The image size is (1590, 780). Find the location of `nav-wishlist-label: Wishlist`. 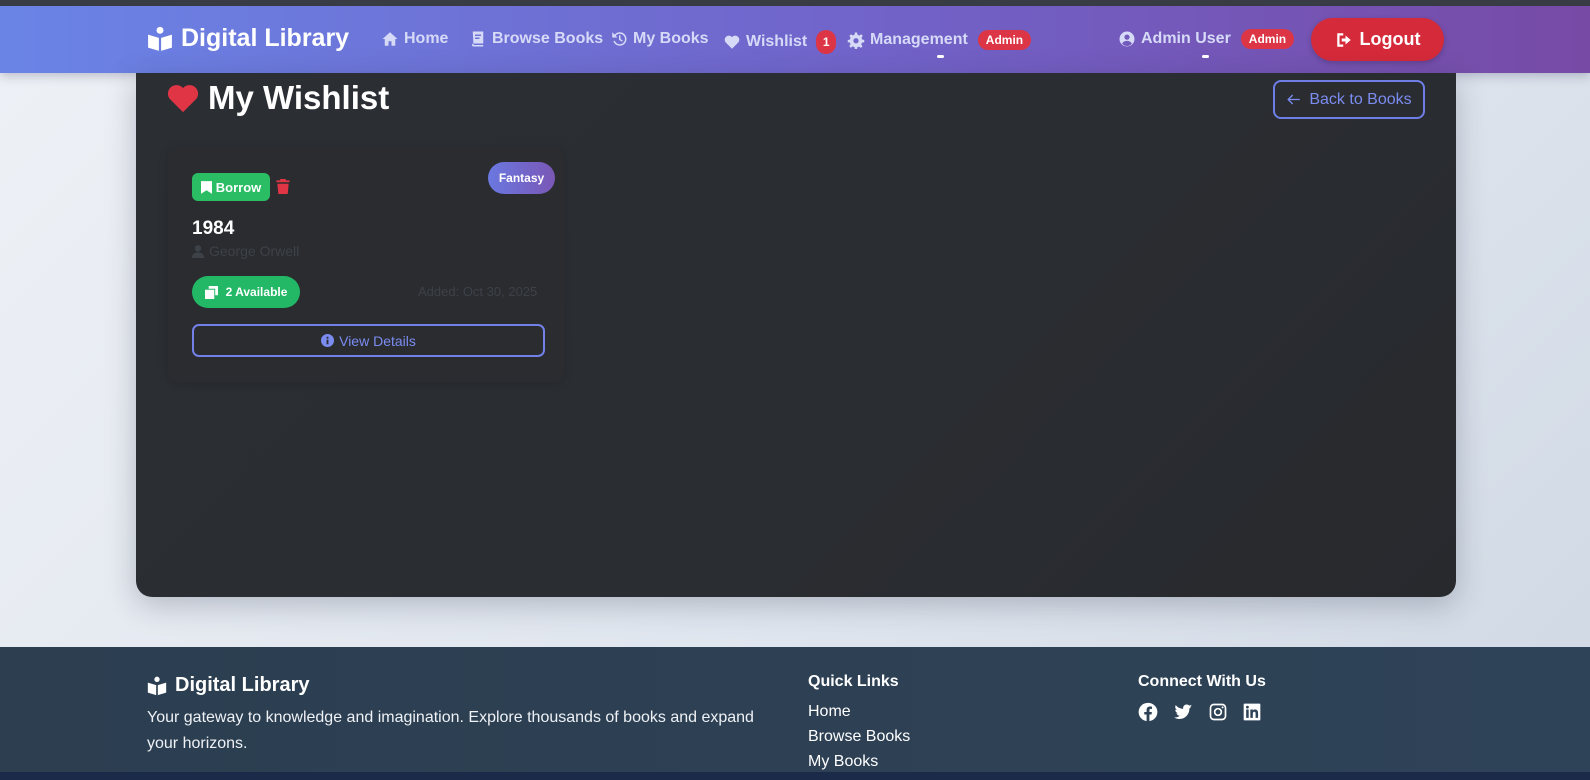

nav-wishlist-label: Wishlist is located at coordinates (777, 41).